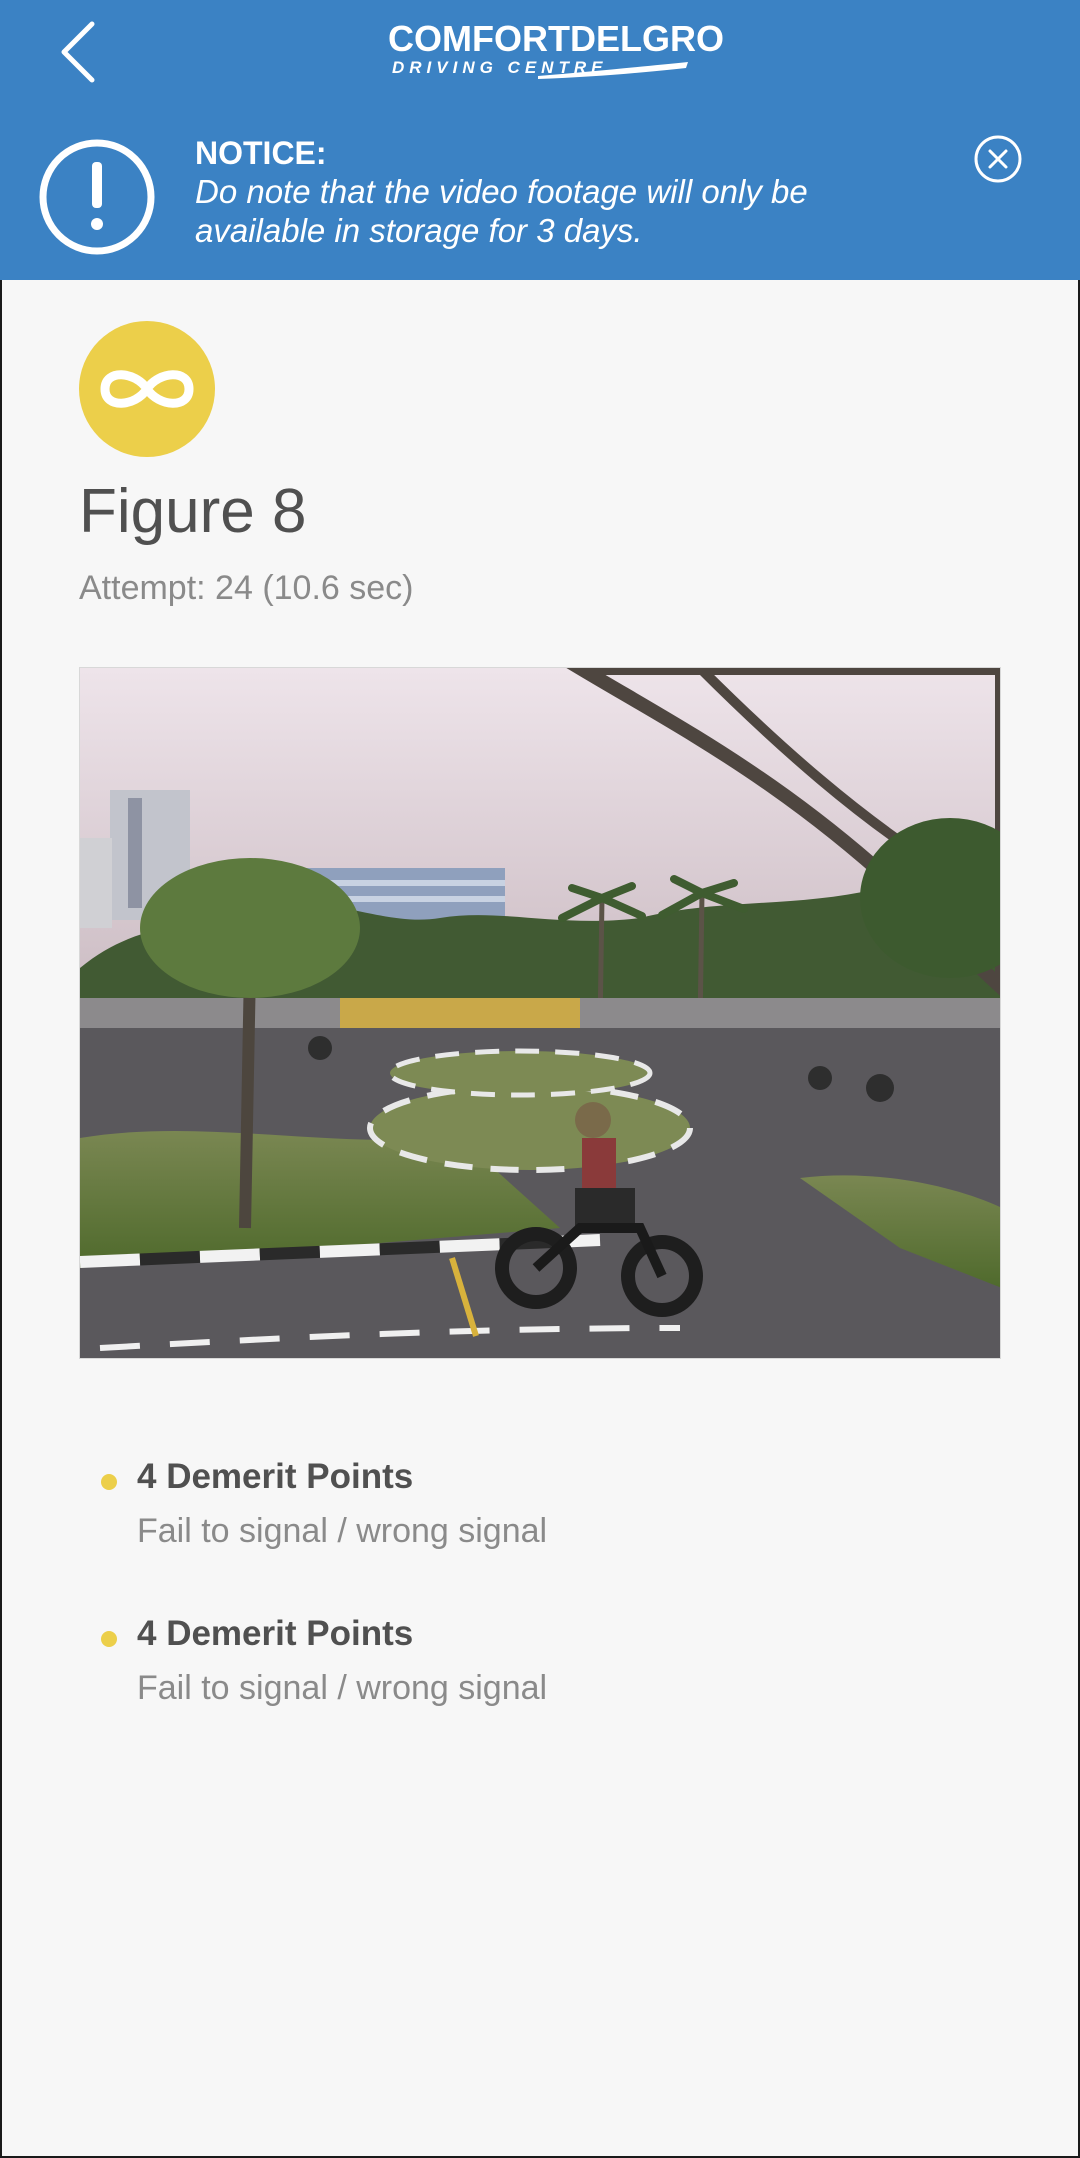 Image resolution: width=1080 pixels, height=2158 pixels. Describe the element at coordinates (556, 38) in the screenshot. I see `logo-main-text: COMFORTDELGRO` at that location.